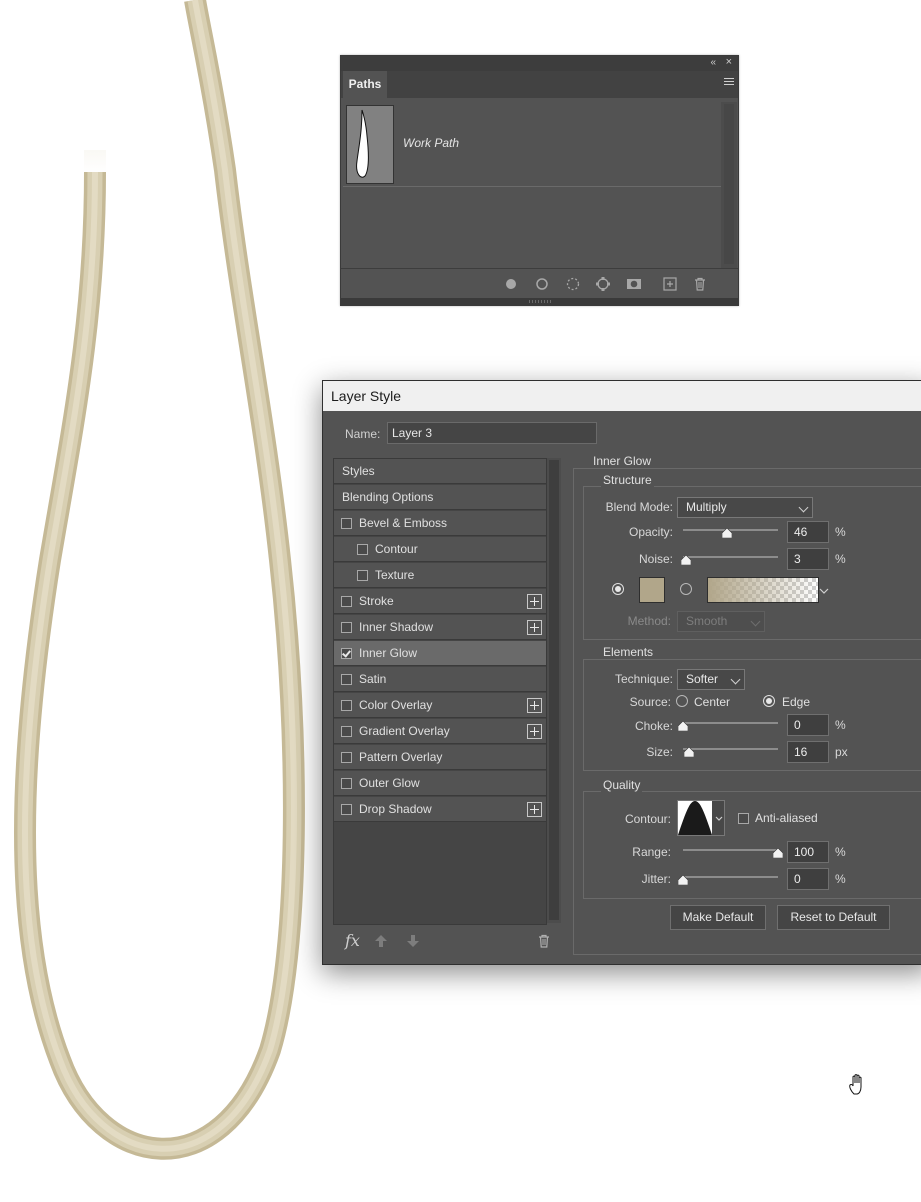  I want to click on style-item-drop-shadow: Drop Shadow, so click(440, 809).